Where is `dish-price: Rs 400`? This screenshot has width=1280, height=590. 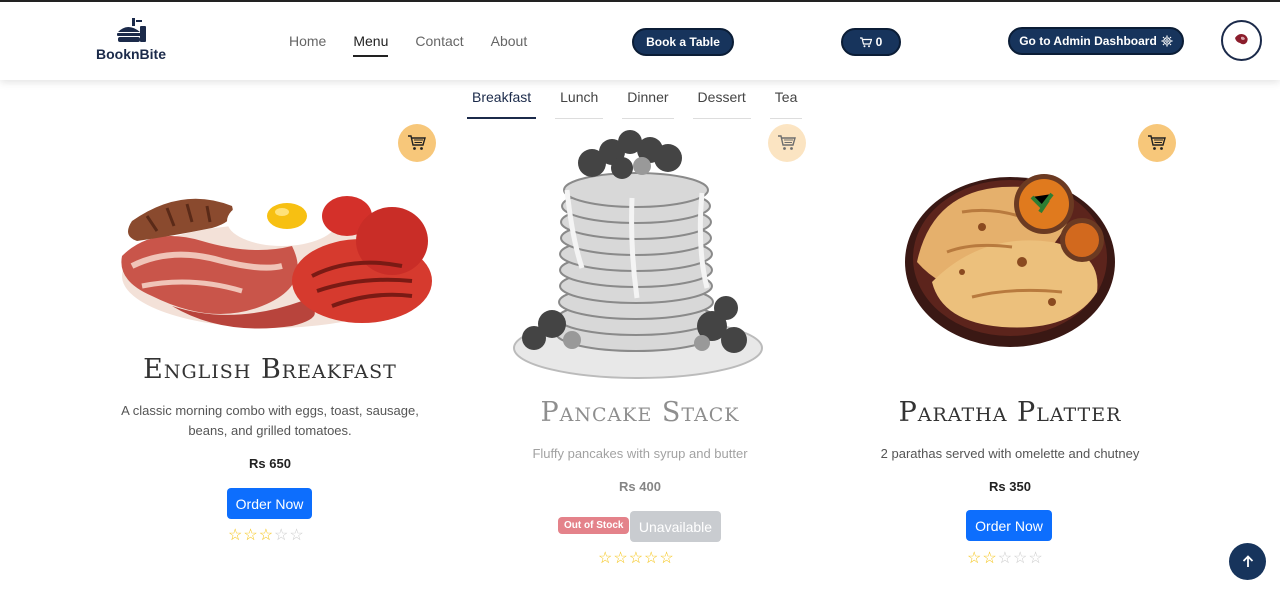 dish-price: Rs 400 is located at coordinates (640, 486).